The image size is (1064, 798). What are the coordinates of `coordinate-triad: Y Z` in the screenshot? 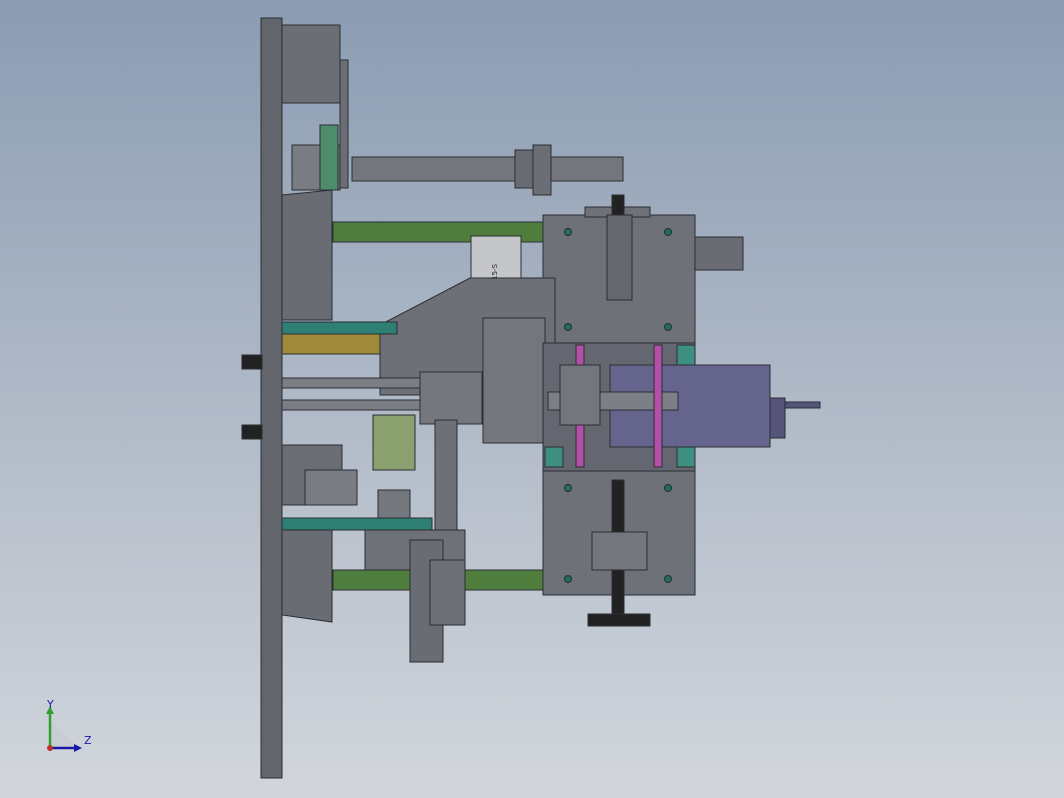 It's located at (69, 726).